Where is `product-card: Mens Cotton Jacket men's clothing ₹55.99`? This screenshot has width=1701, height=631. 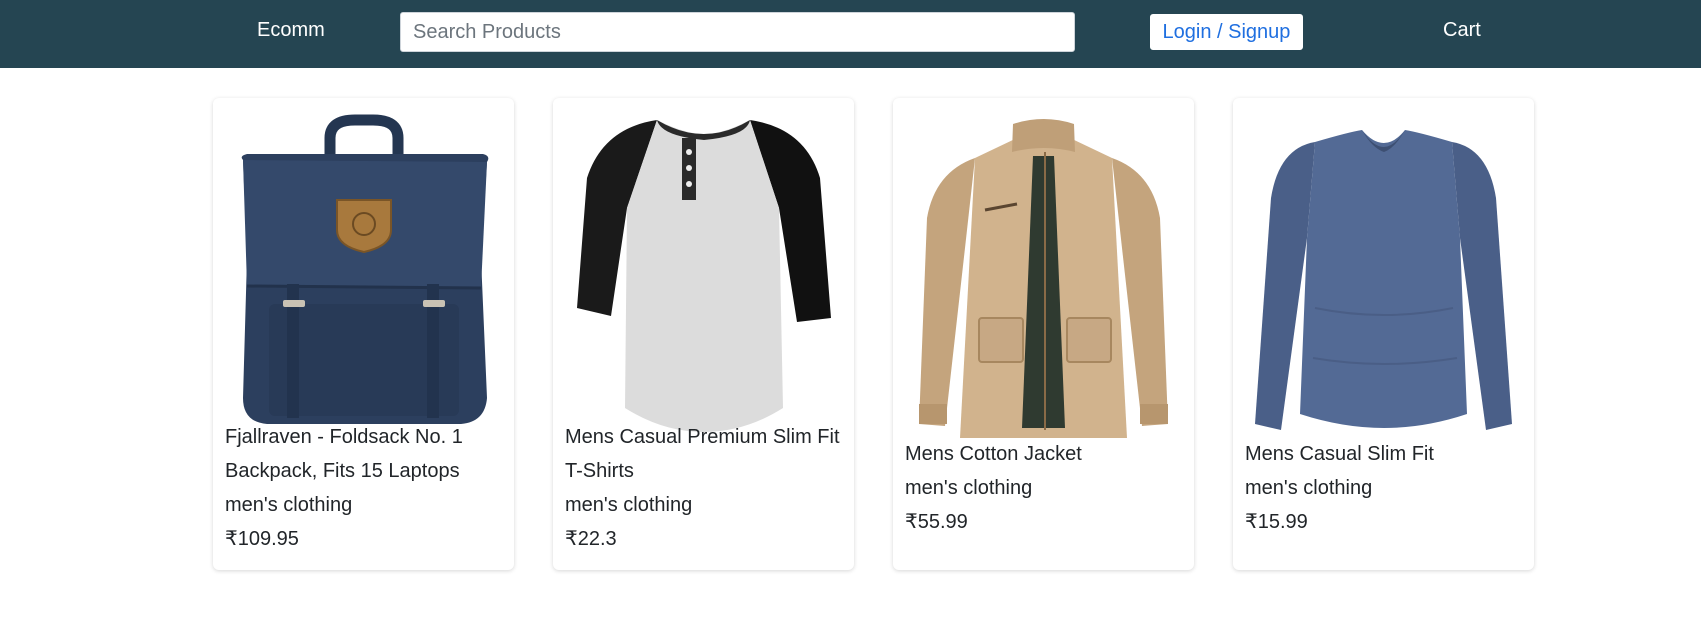 product-card: Mens Cotton Jacket men's clothing ₹55.99 is located at coordinates (1043, 334).